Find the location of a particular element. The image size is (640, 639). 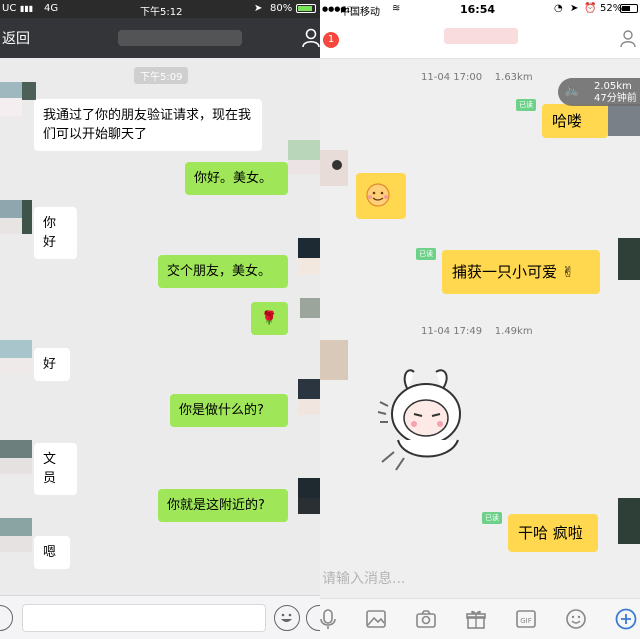

message-bubble-outgoing: 哈喽 is located at coordinates (575, 121).